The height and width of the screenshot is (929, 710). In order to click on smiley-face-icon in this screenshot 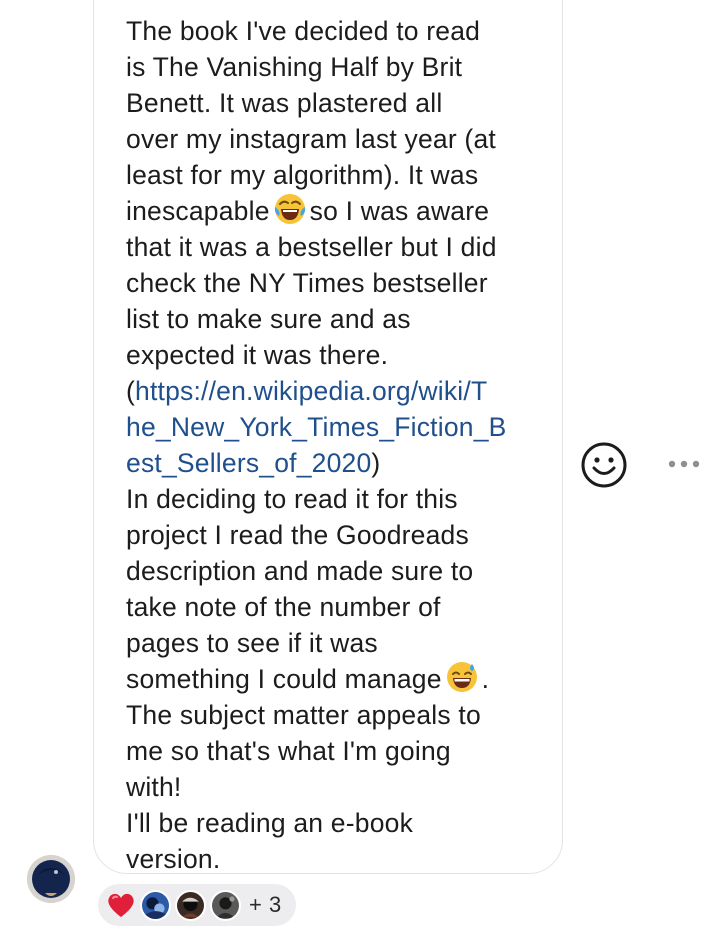, I will do `click(604, 465)`.